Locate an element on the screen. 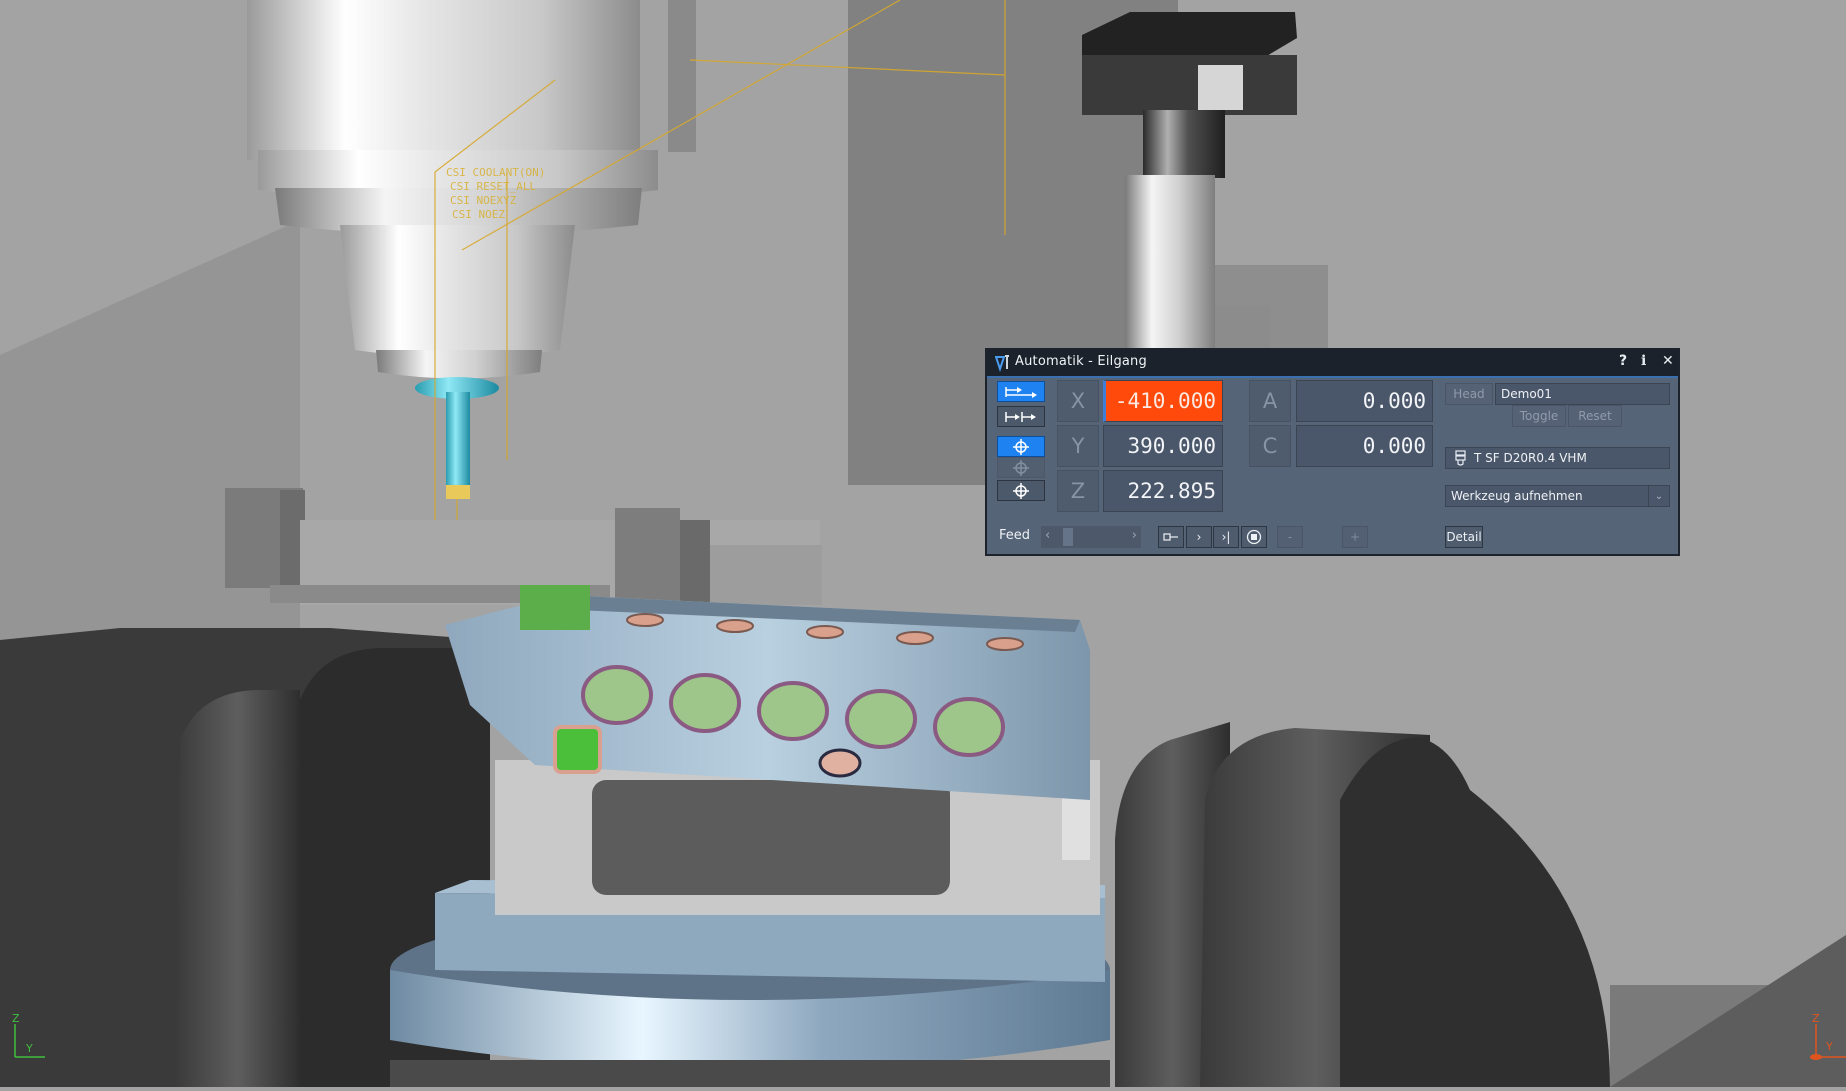 This screenshot has height=1091, width=1846. fixture-back-box is located at coordinates (766, 575).